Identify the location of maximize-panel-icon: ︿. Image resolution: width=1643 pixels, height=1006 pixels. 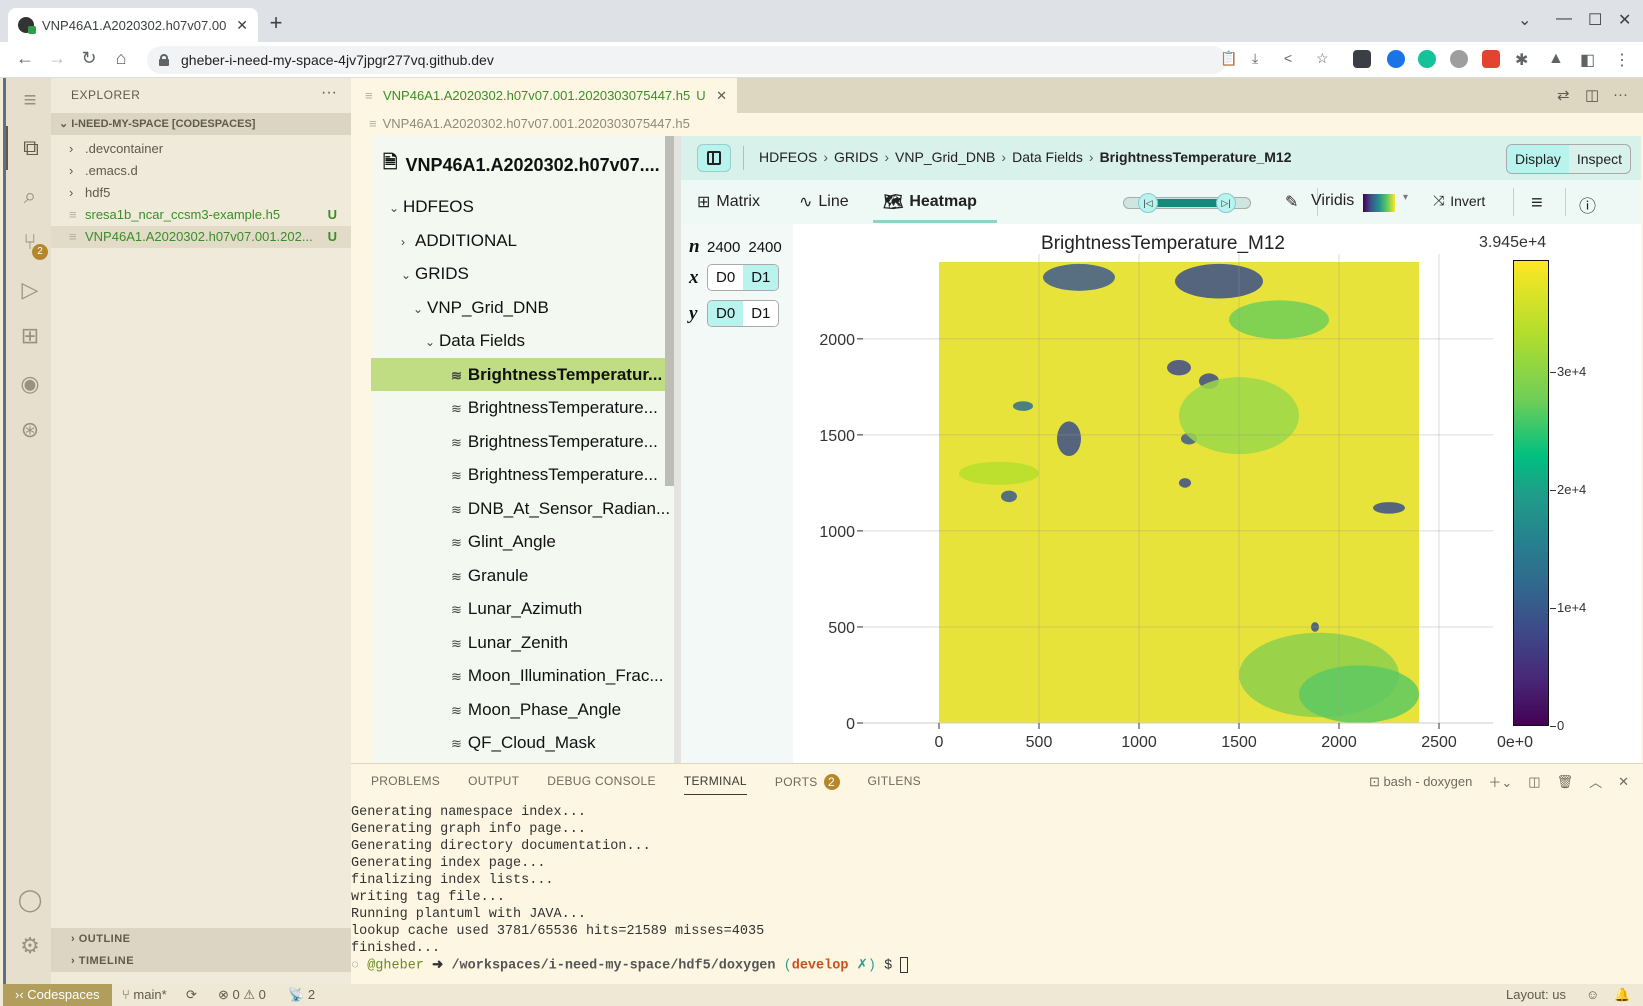
(1595, 781).